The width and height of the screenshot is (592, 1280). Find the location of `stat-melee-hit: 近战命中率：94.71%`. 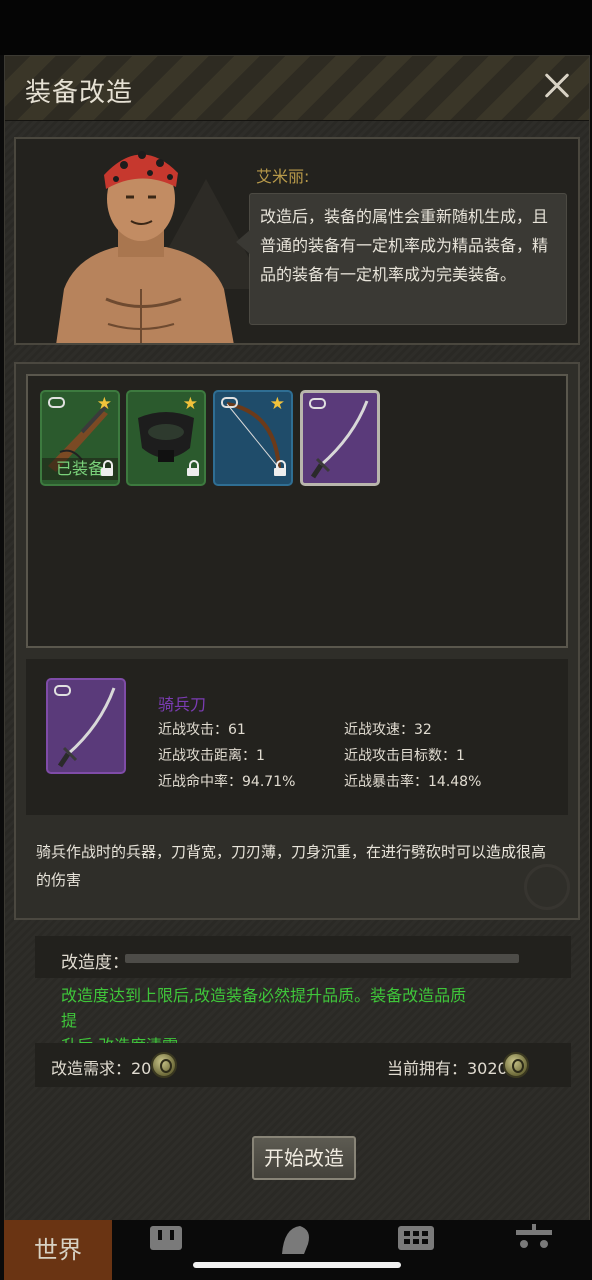

stat-melee-hit: 近战命中率：94.71% is located at coordinates (227, 782).